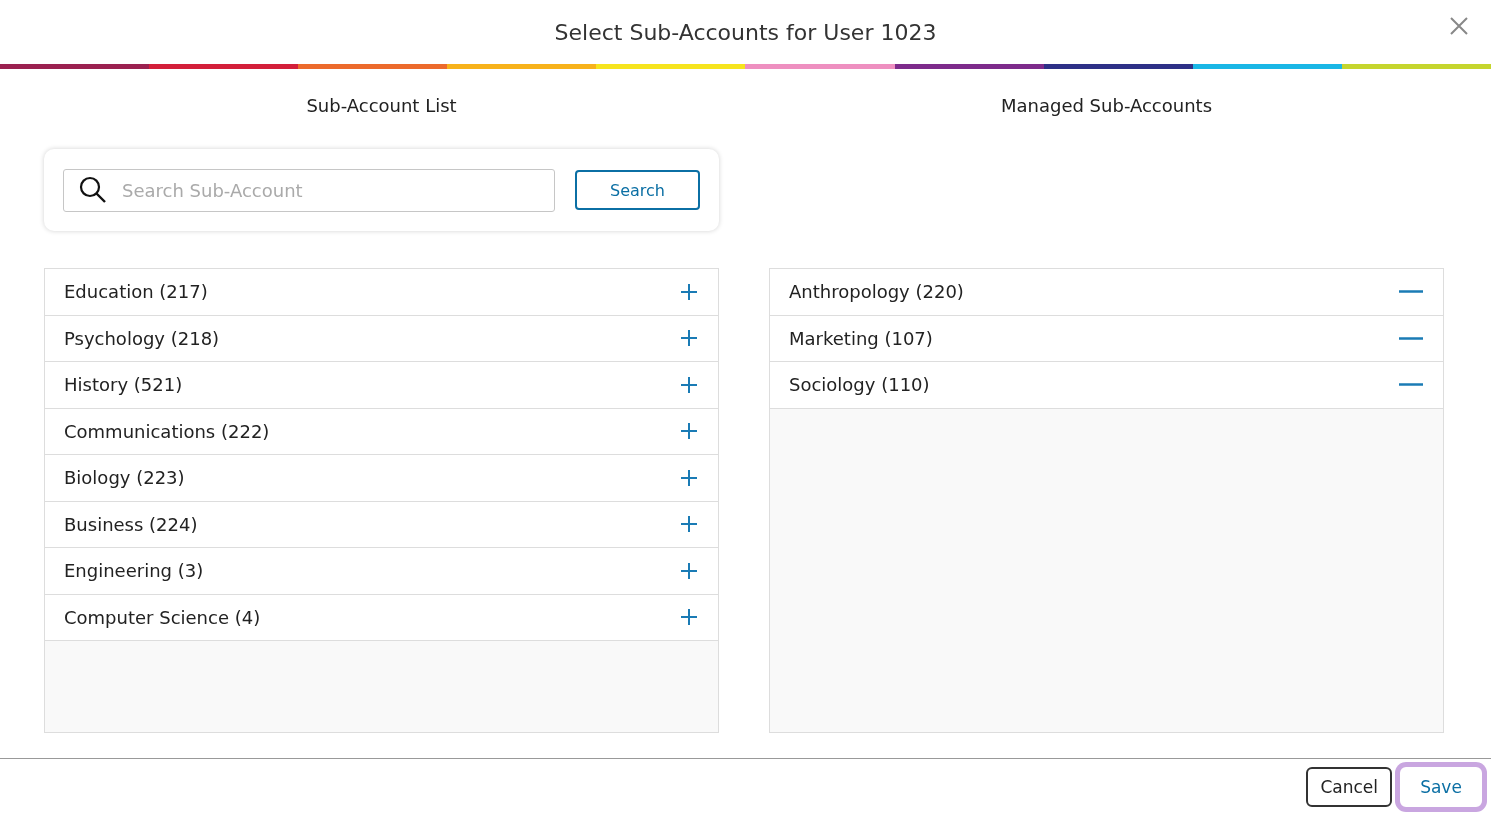 Image resolution: width=1491 pixels, height=815 pixels. Describe the element at coordinates (124, 478) in the screenshot. I see `row-label: Biology (223)` at that location.